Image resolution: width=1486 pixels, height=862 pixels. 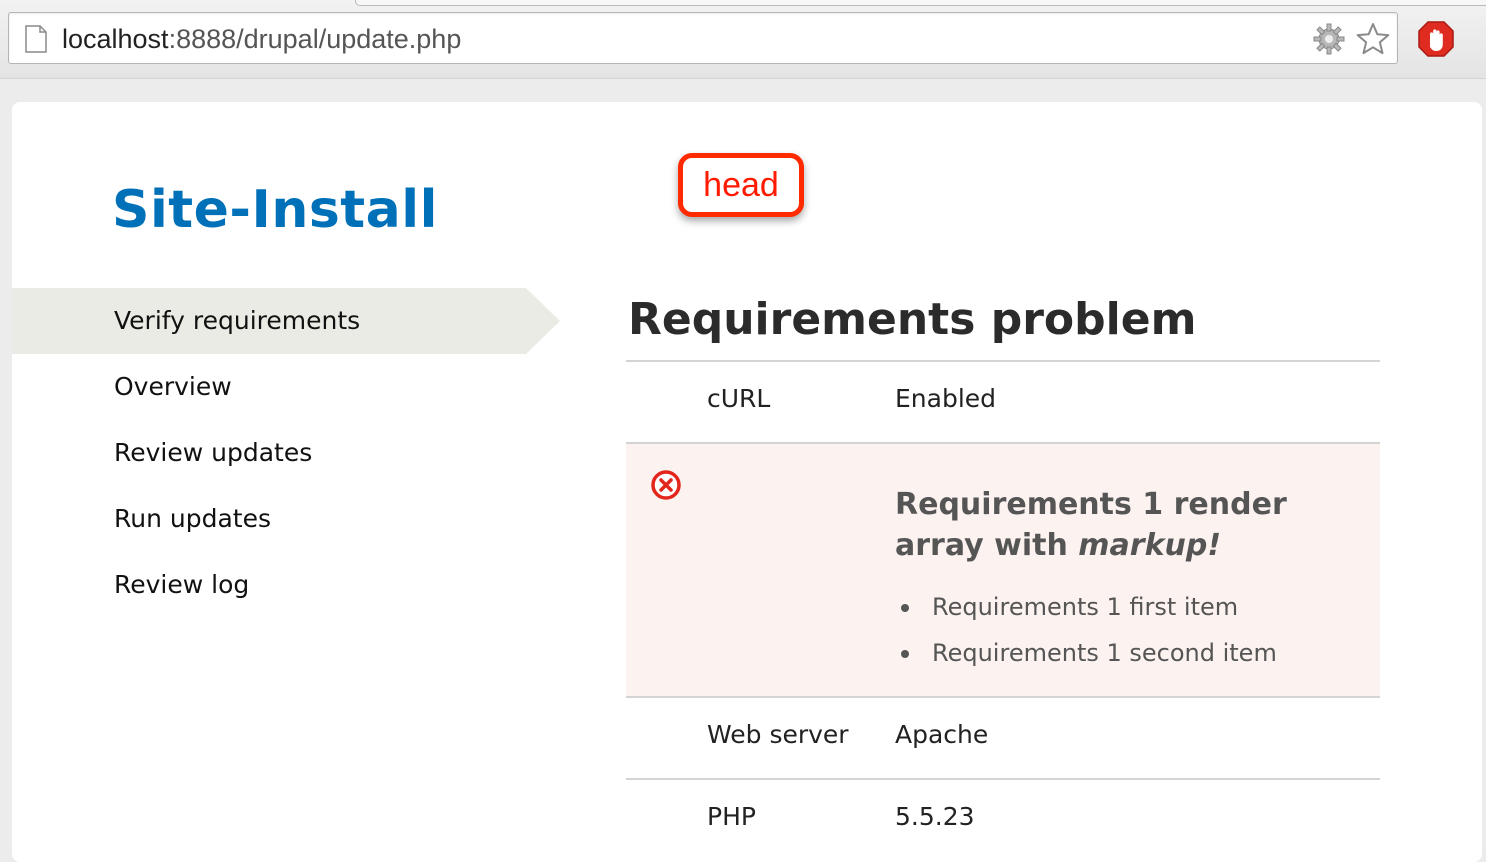 What do you see at coordinates (1373, 39) in the screenshot?
I see `star-icon` at bounding box center [1373, 39].